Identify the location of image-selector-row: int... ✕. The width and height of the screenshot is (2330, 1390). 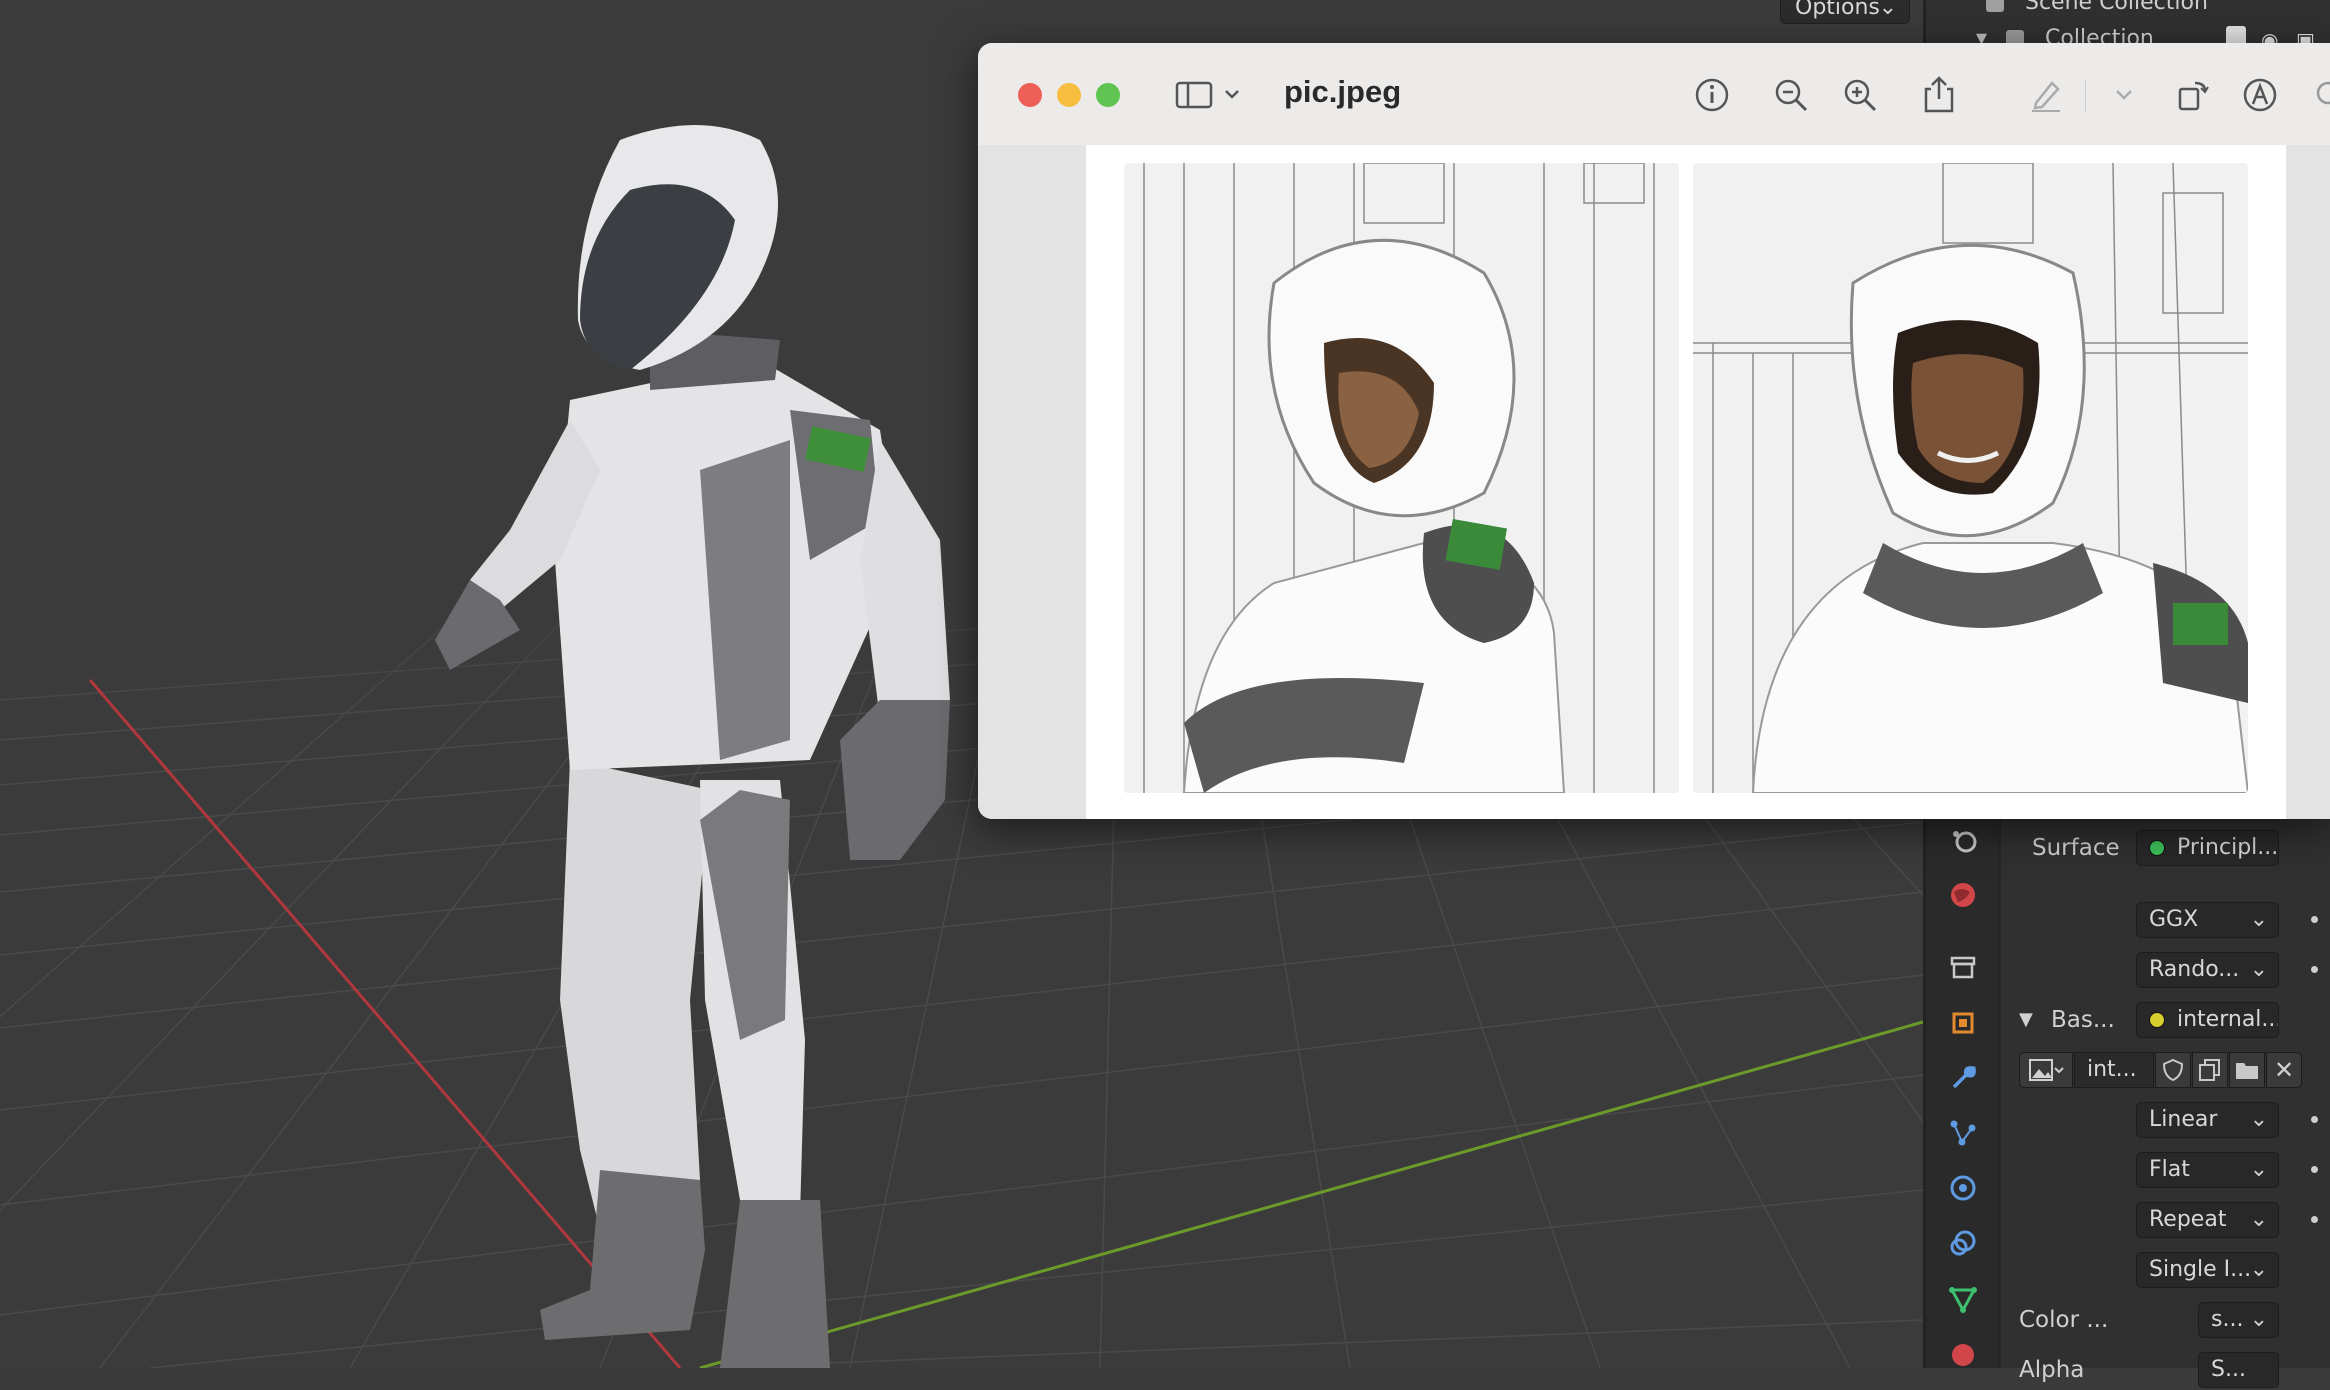
(2165, 1070).